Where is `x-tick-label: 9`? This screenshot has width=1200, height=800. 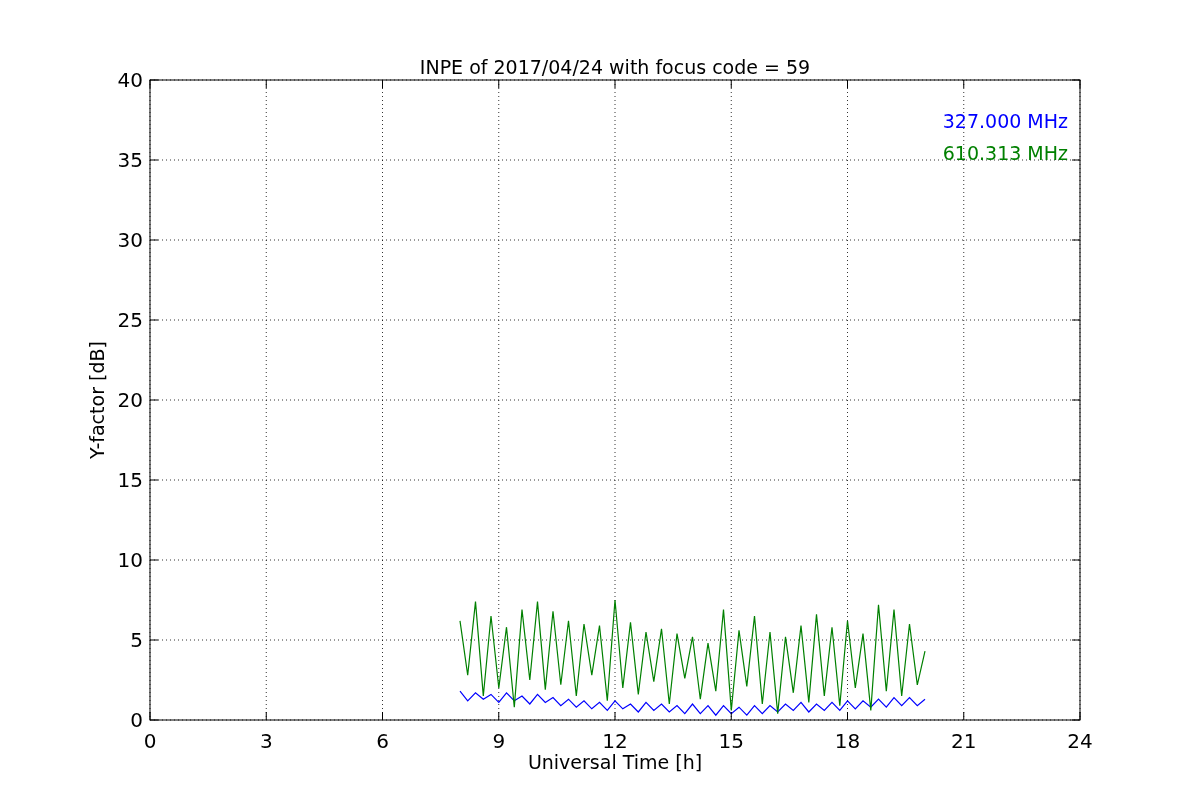
x-tick-label: 9 is located at coordinates (499, 741).